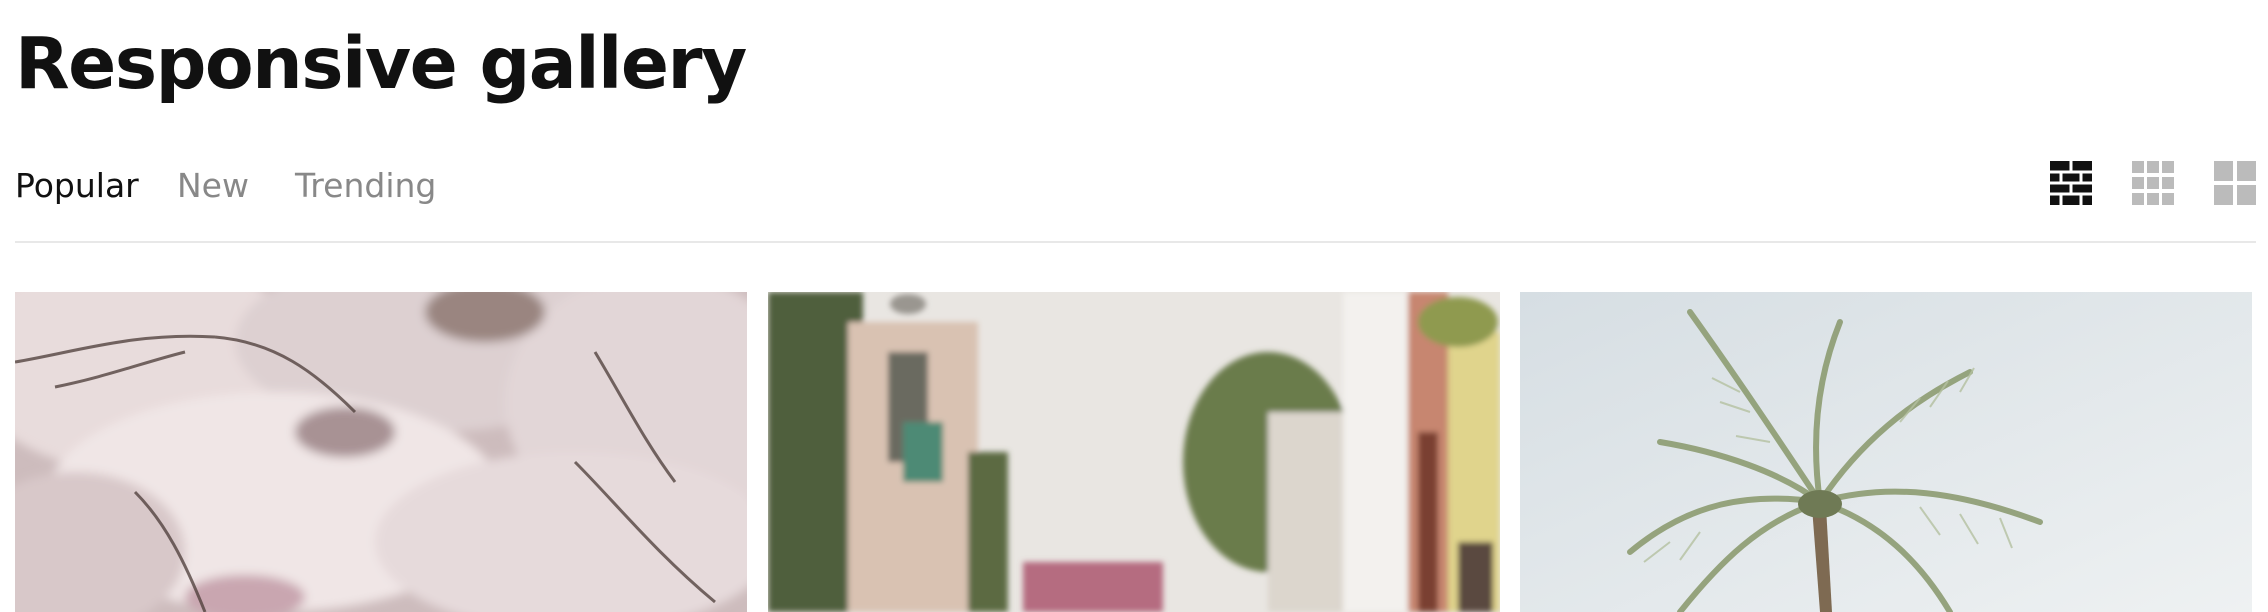 This screenshot has width=2268, height=612. I want to click on page-title: Responsive gallery, so click(381, 63).